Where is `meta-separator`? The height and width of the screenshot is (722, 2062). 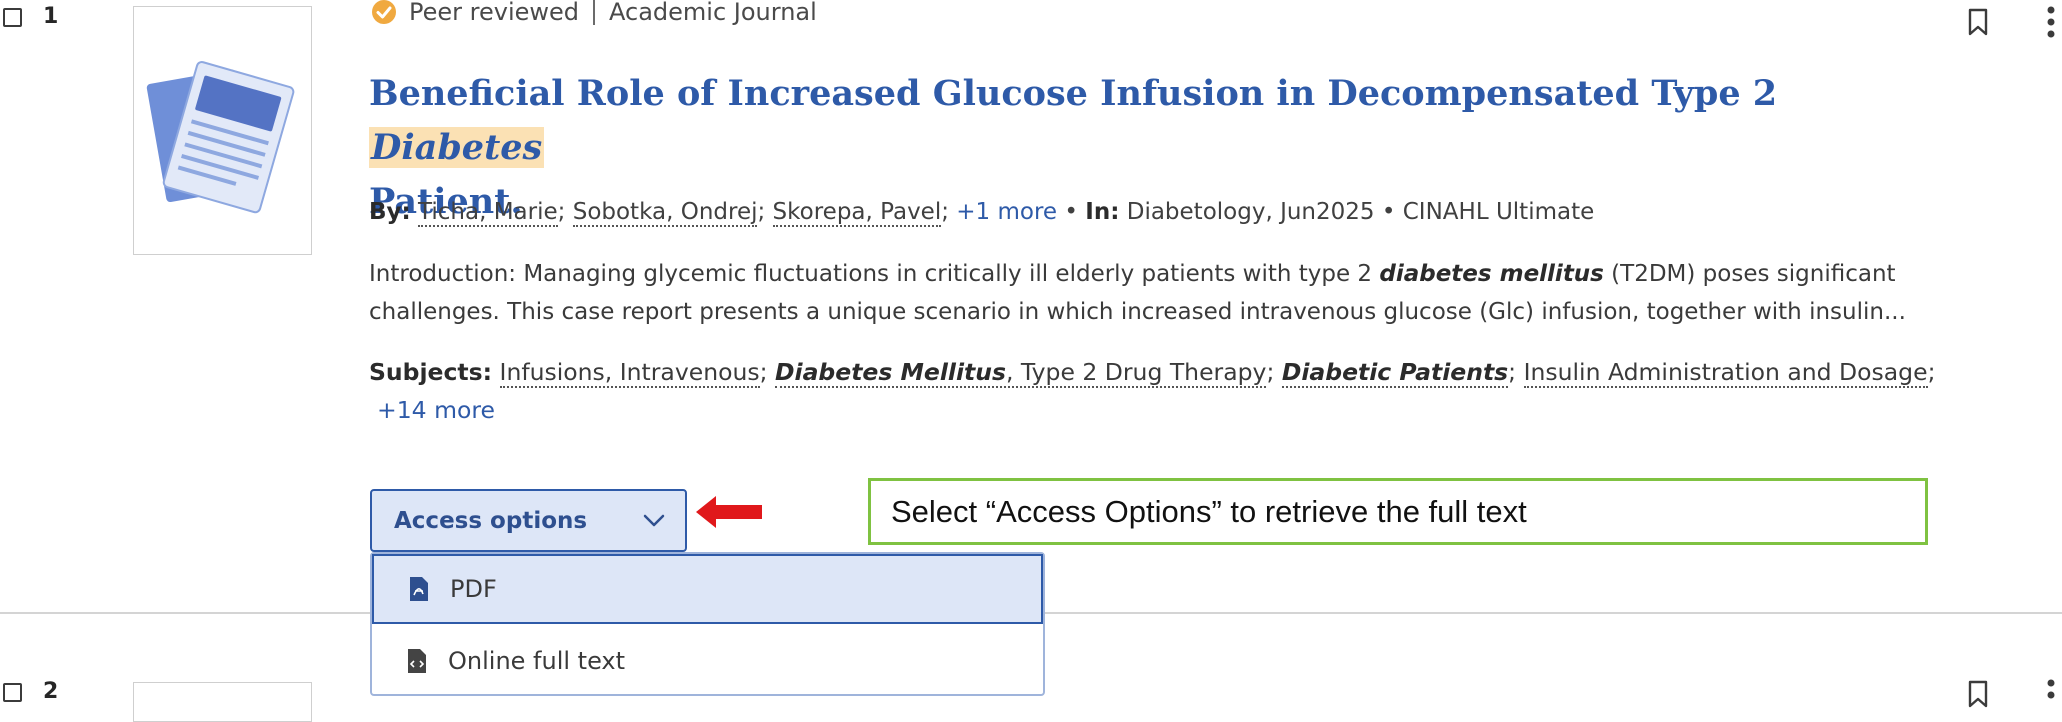 meta-separator is located at coordinates (594, 12).